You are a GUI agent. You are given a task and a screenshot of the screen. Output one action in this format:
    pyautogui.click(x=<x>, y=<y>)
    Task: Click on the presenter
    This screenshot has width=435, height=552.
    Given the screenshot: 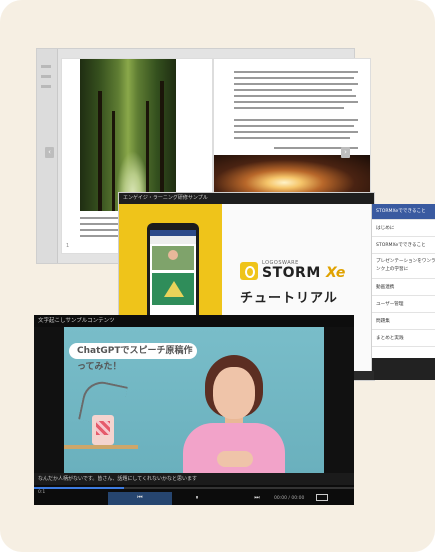 What is the action you would take?
    pyautogui.click(x=234, y=415)
    